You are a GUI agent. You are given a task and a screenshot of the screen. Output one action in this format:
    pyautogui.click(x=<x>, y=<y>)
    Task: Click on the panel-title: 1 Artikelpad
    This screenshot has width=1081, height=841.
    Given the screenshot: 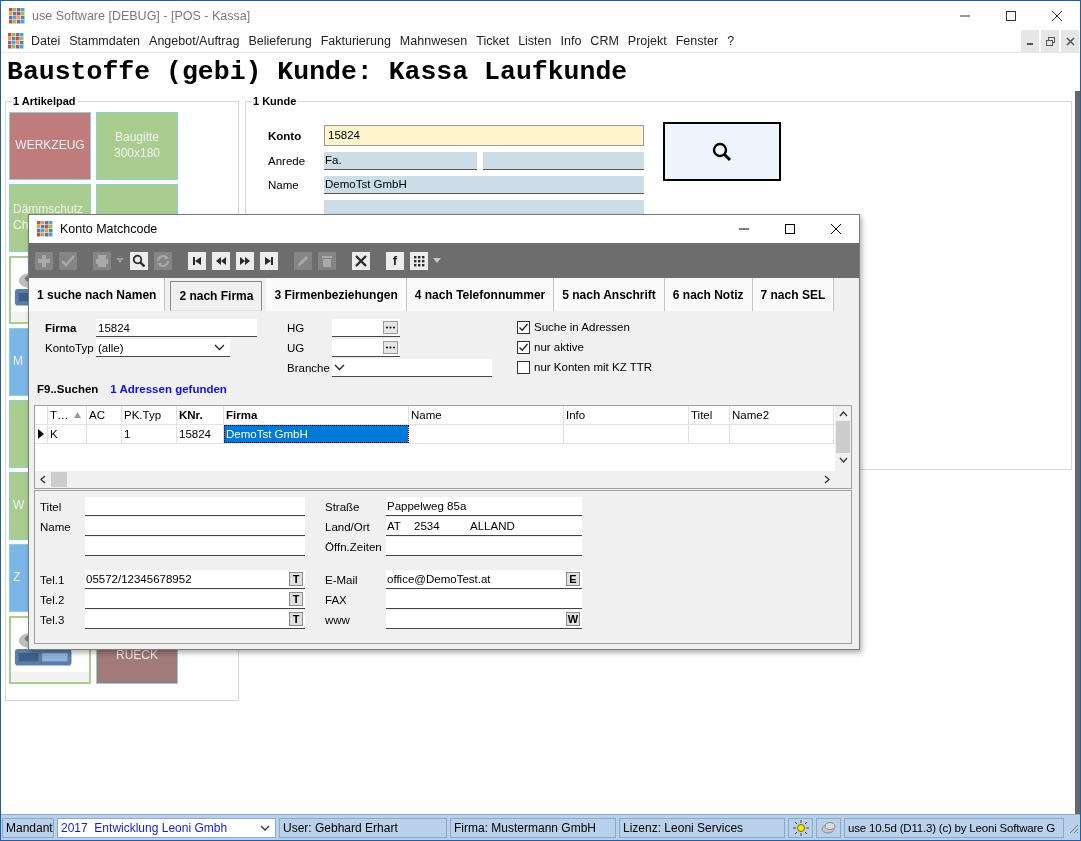 What is the action you would take?
    pyautogui.click(x=44, y=101)
    